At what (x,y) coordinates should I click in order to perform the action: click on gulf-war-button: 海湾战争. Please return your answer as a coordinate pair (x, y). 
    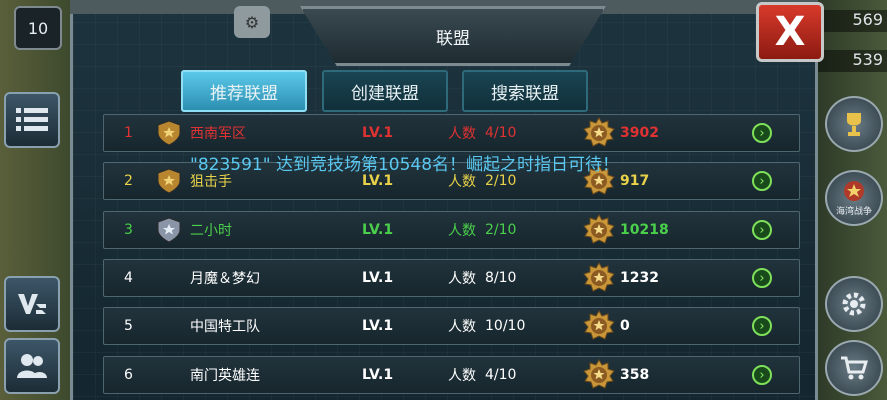
    Looking at the image, I should click on (854, 198).